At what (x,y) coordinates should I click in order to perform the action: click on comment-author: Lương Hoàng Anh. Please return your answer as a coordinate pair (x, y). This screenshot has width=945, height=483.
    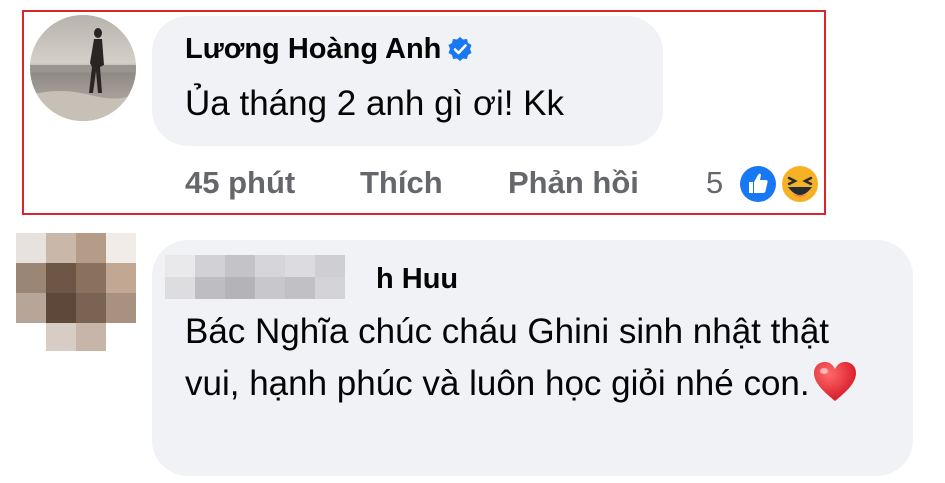
    Looking at the image, I should click on (329, 51).